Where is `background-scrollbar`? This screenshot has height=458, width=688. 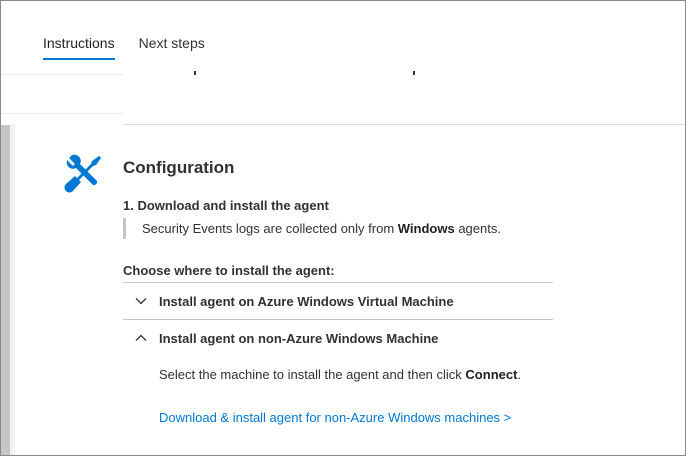 background-scrollbar is located at coordinates (5, 290).